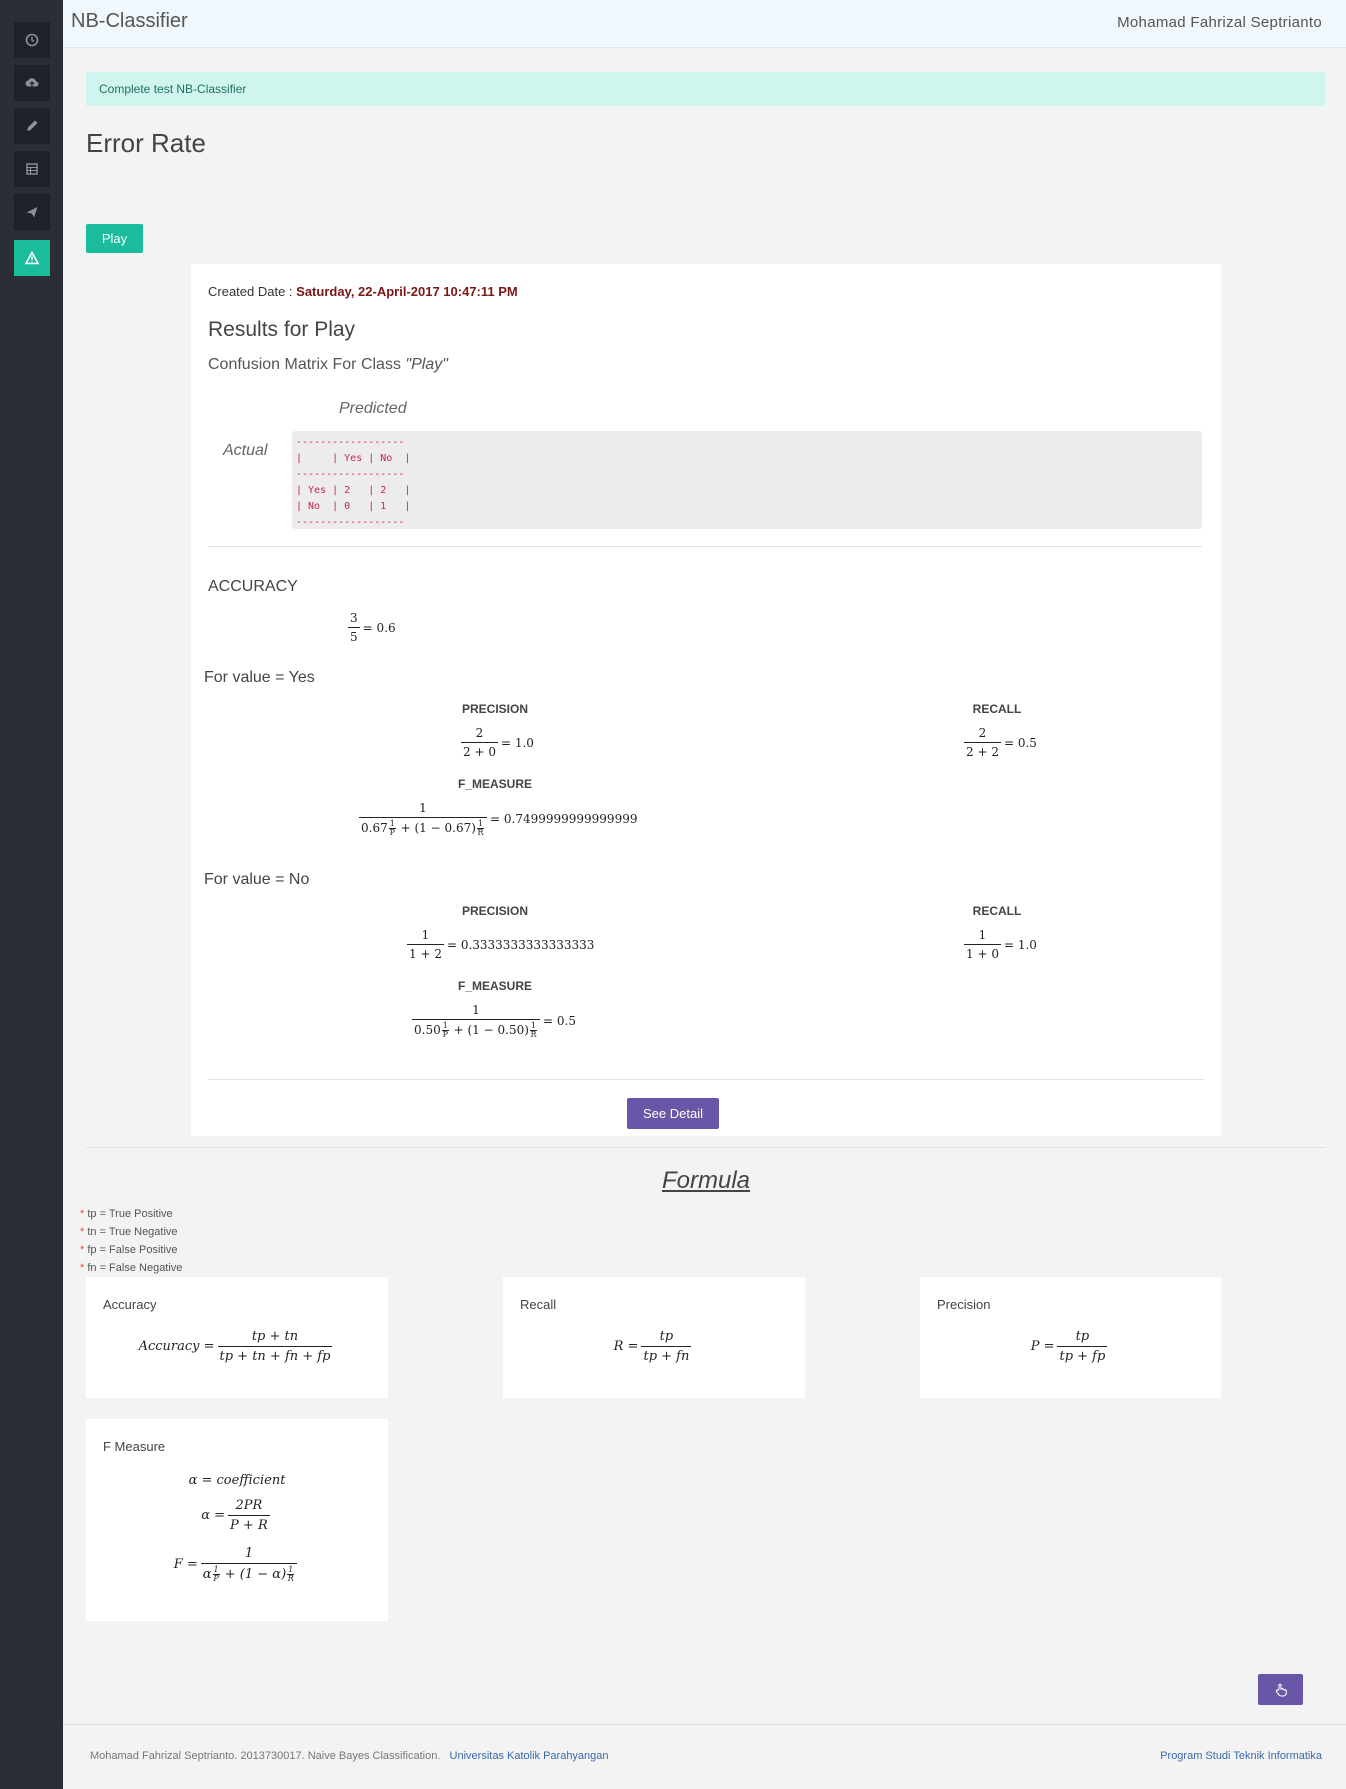  I want to click on brand-title: NB-Classifier, so click(129, 21).